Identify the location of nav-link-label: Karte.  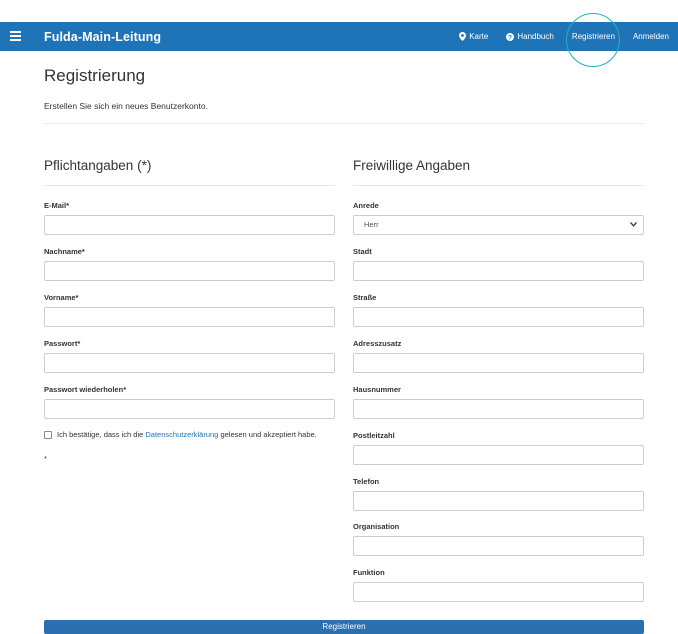
(479, 36).